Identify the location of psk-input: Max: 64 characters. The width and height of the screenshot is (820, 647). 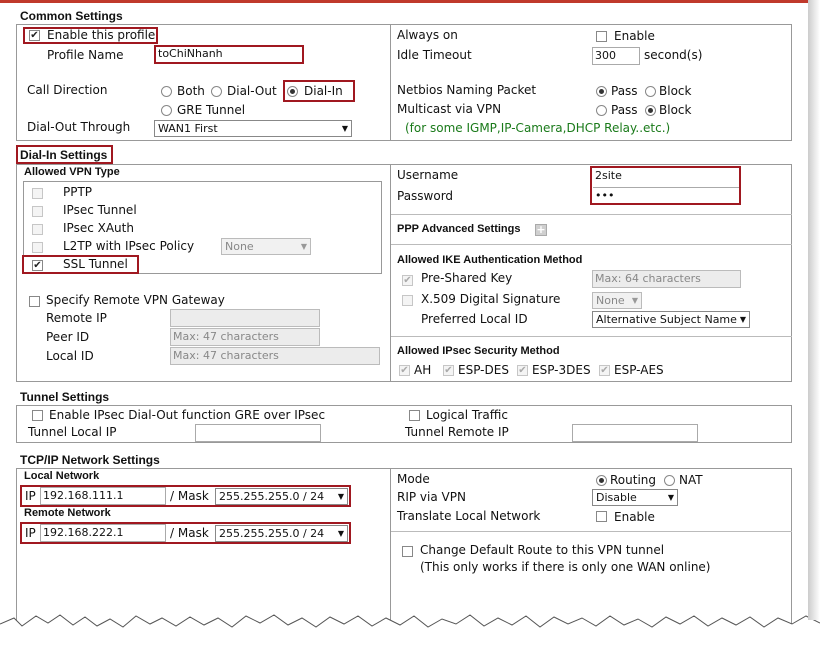
(666, 279).